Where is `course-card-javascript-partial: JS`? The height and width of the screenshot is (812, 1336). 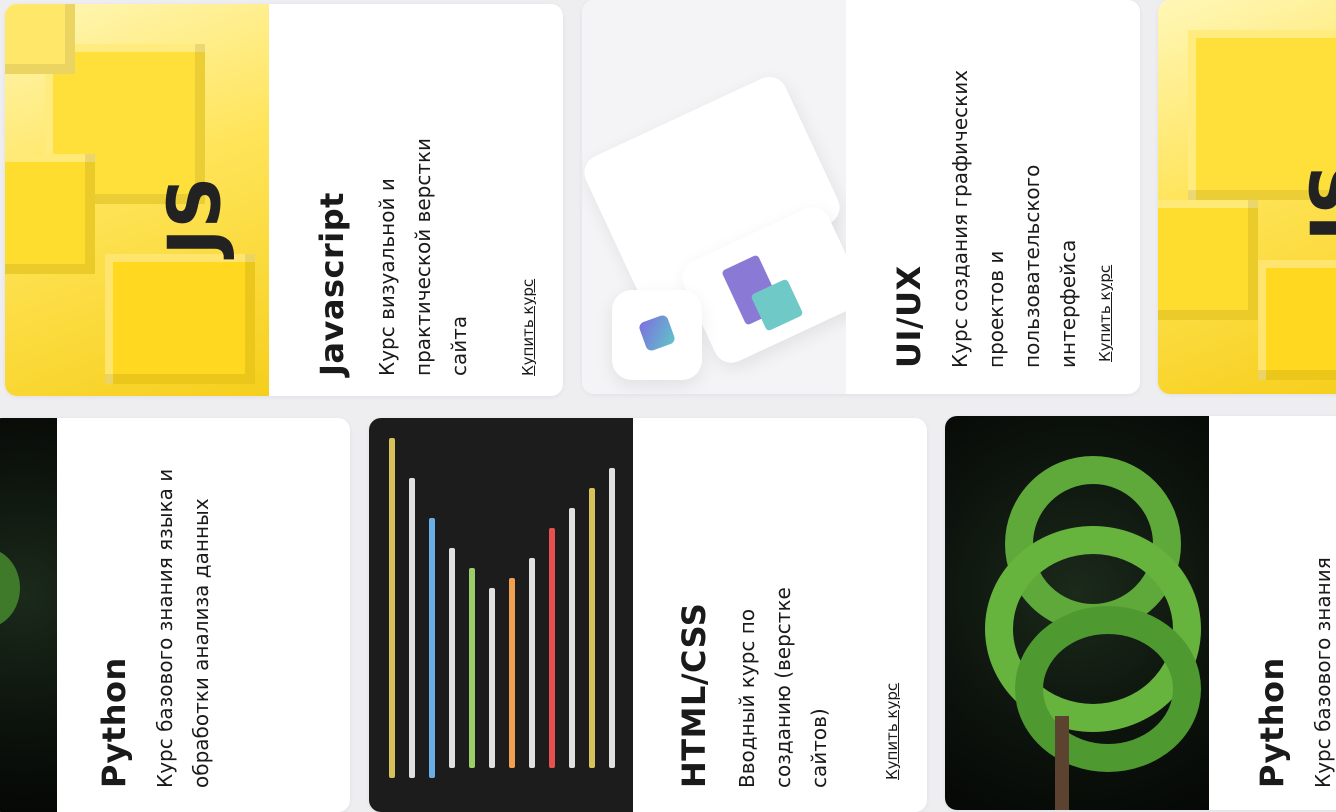
course-card-javascript-partial: JS is located at coordinates (1247, 197).